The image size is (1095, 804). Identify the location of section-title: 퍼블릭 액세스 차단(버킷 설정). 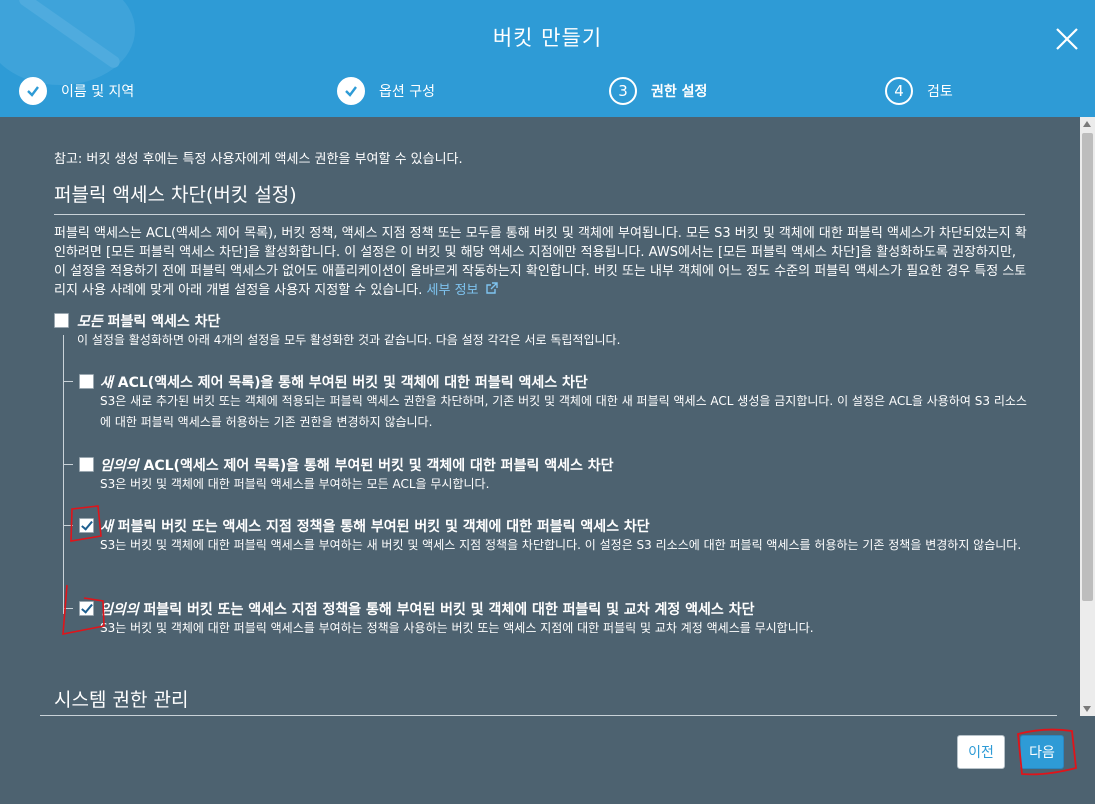
(175, 195).